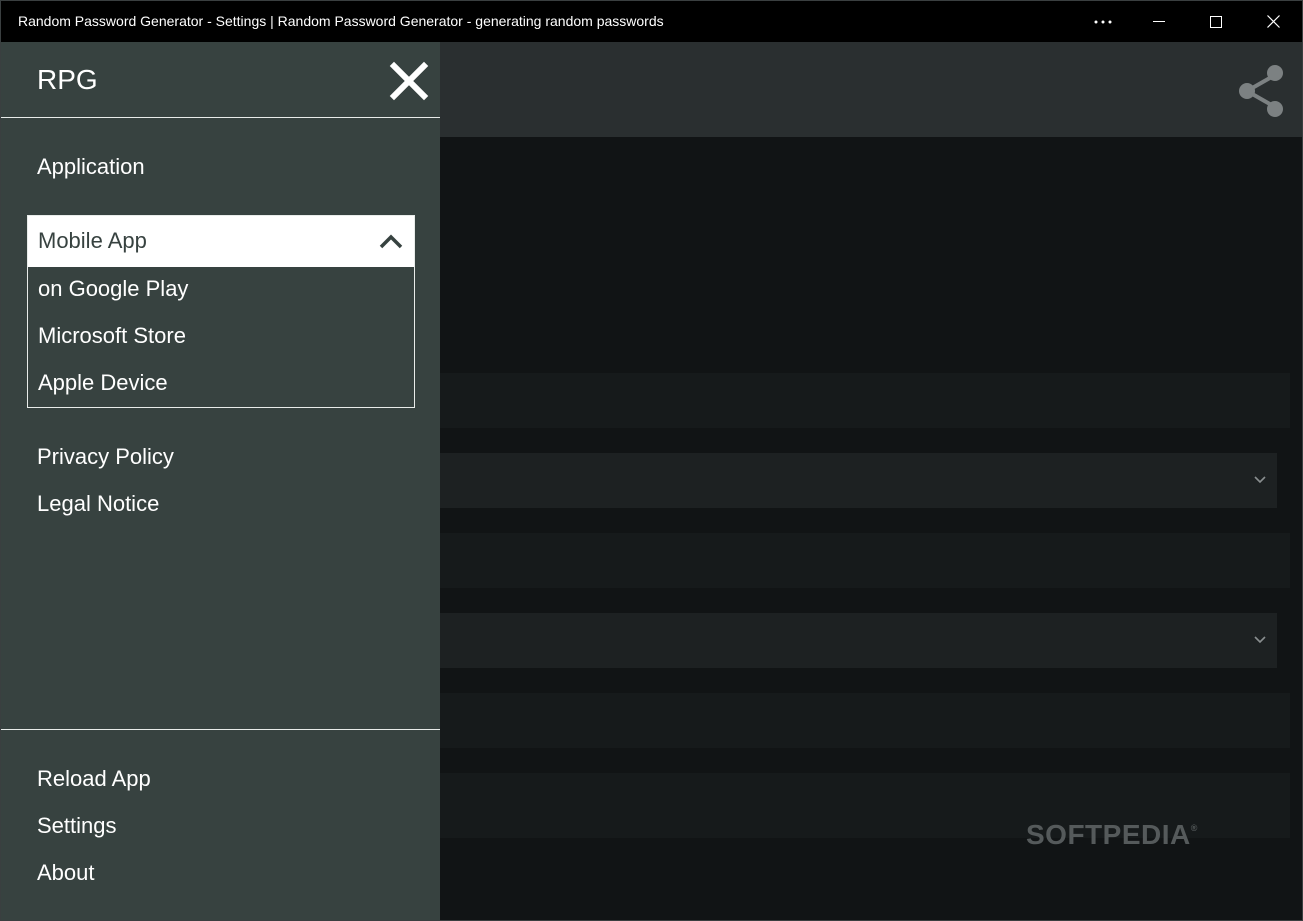 The height and width of the screenshot is (921, 1303). I want to click on maximize-icon, so click(1216, 21).